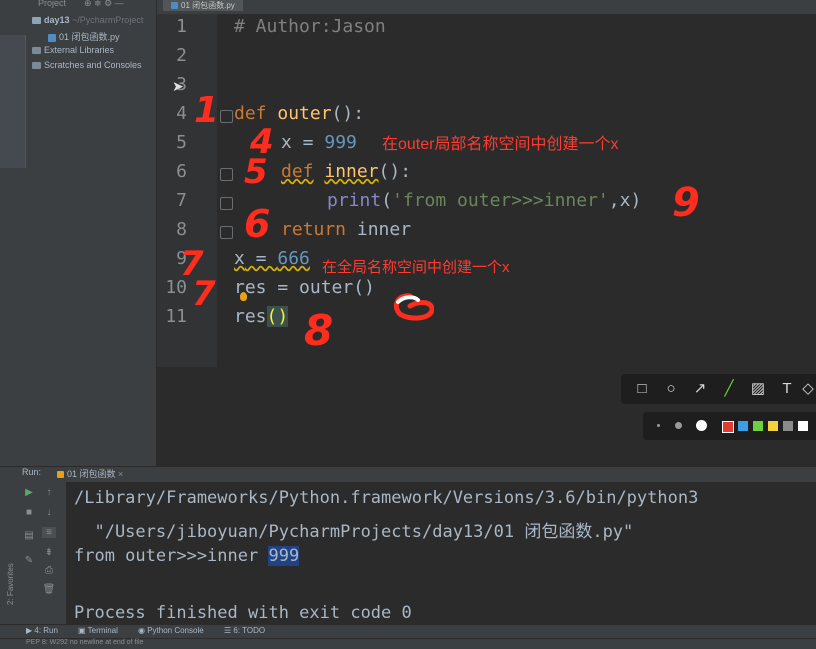 The image size is (816, 649). What do you see at coordinates (49, 492) in the screenshot?
I see `scroll-up-icon: ↑` at bounding box center [49, 492].